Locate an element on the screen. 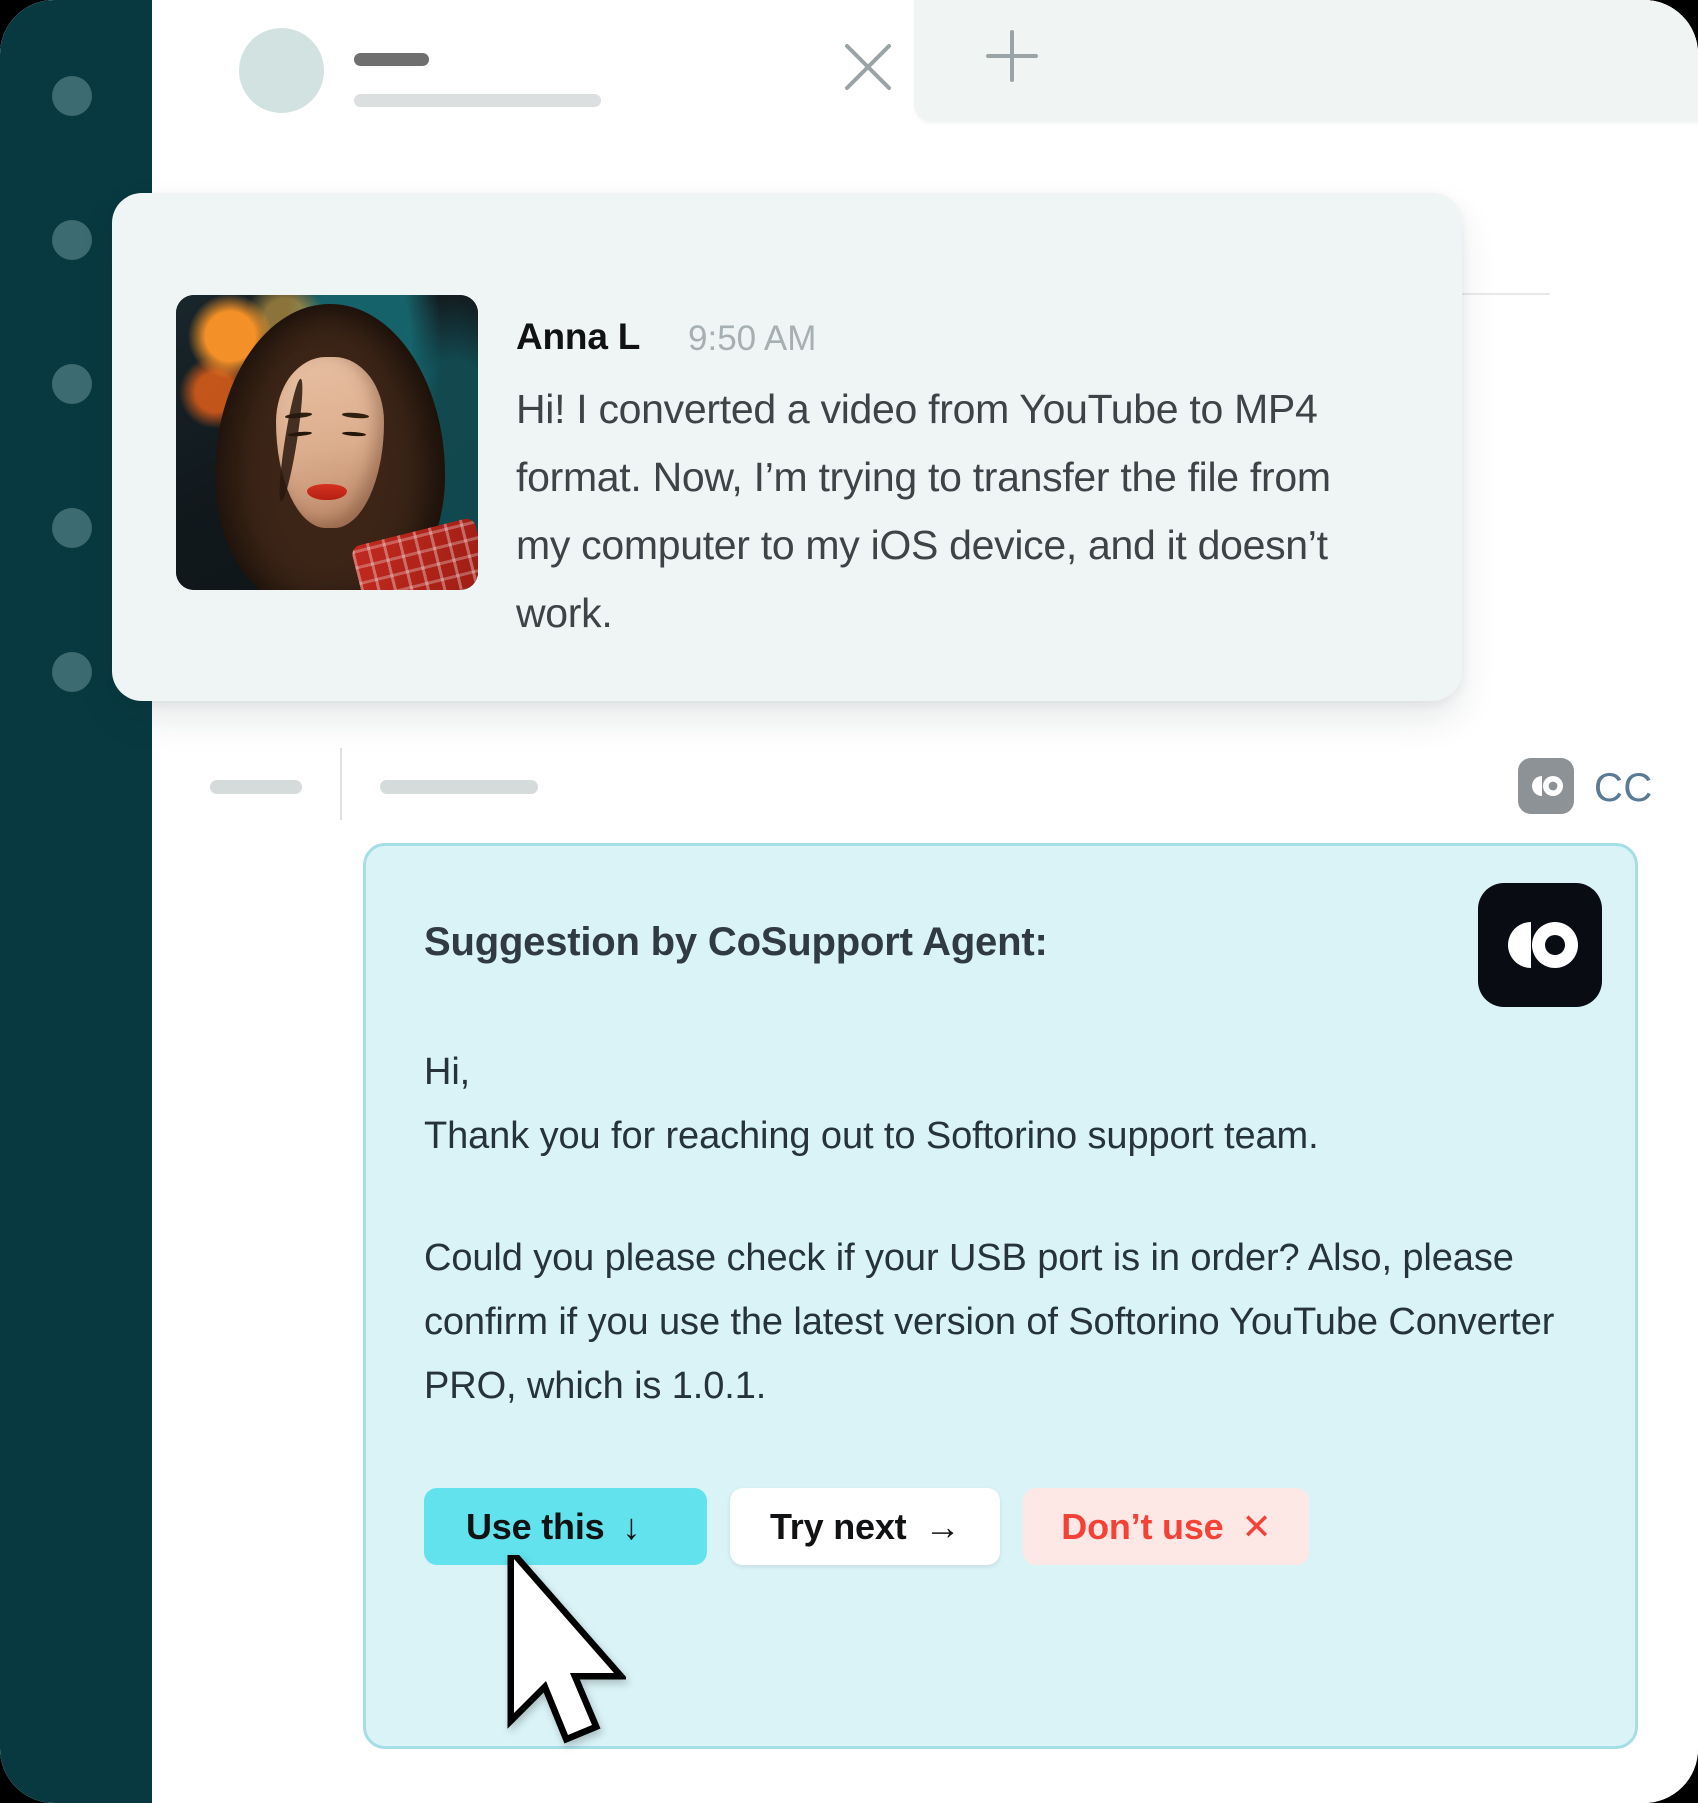 This screenshot has width=1698, height=1803. meta-divider is located at coordinates (341, 784).